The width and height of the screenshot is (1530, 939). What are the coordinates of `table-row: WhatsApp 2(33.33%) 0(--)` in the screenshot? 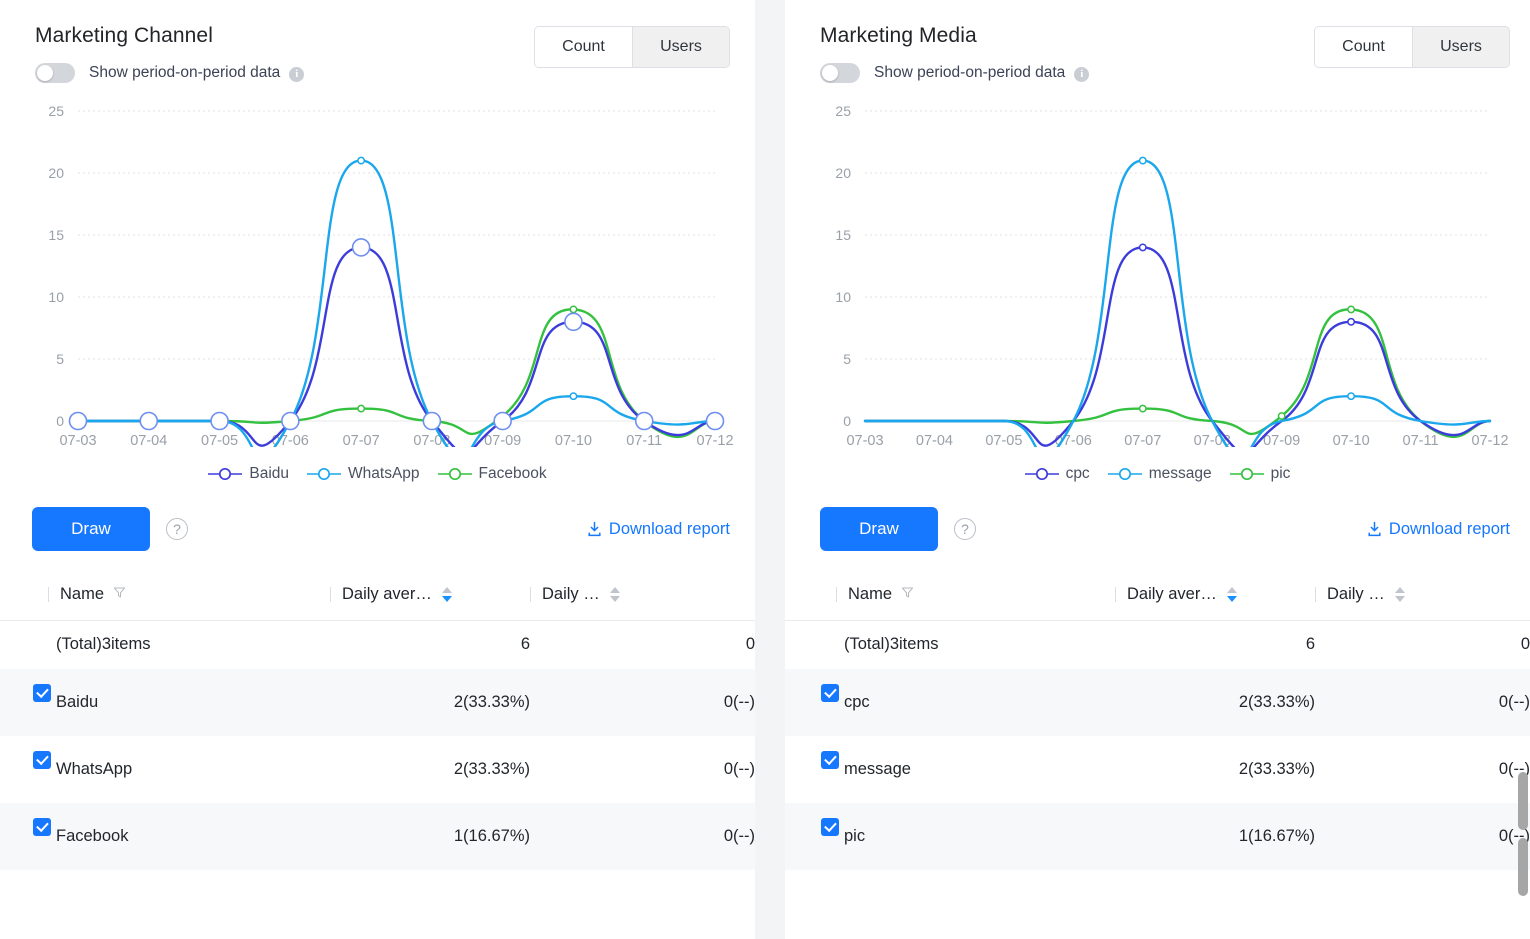 It's located at (377, 769).